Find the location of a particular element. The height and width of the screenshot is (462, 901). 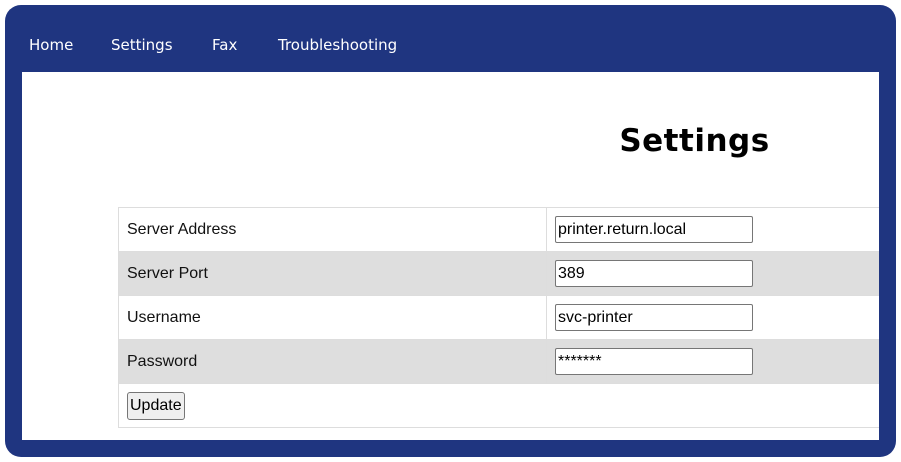

top-nav: Home Settings Fax Troubleshooting is located at coordinates (450, 38).